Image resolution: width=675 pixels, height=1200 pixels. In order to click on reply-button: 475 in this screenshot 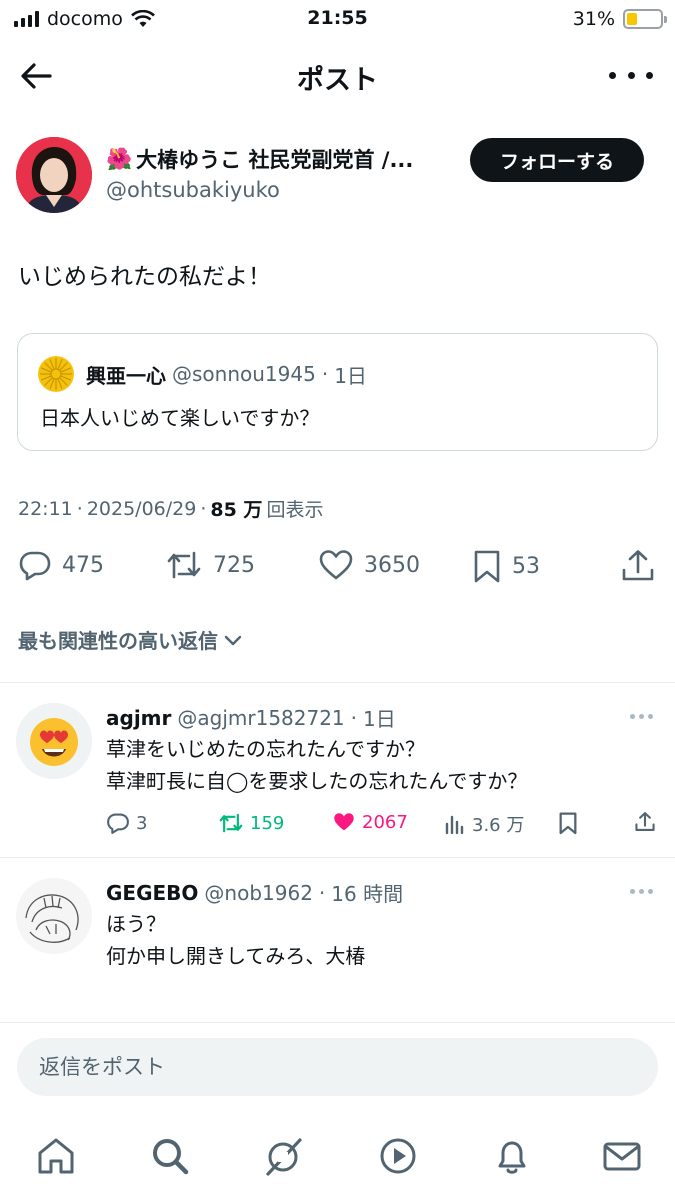, I will do `click(61, 565)`.